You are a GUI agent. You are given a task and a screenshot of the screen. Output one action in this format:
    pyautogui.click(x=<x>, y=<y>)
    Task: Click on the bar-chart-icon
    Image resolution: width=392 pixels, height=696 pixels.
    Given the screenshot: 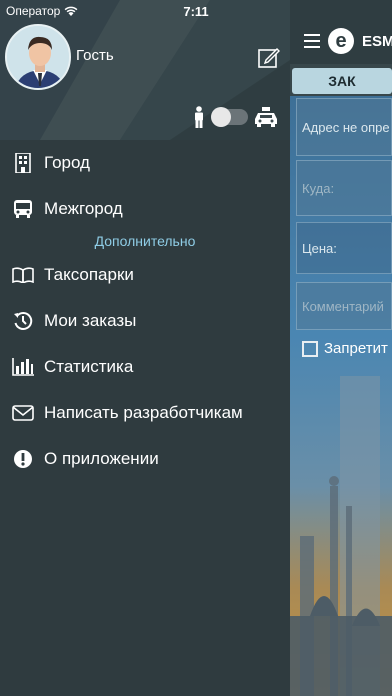 What is the action you would take?
    pyautogui.click(x=23, y=367)
    